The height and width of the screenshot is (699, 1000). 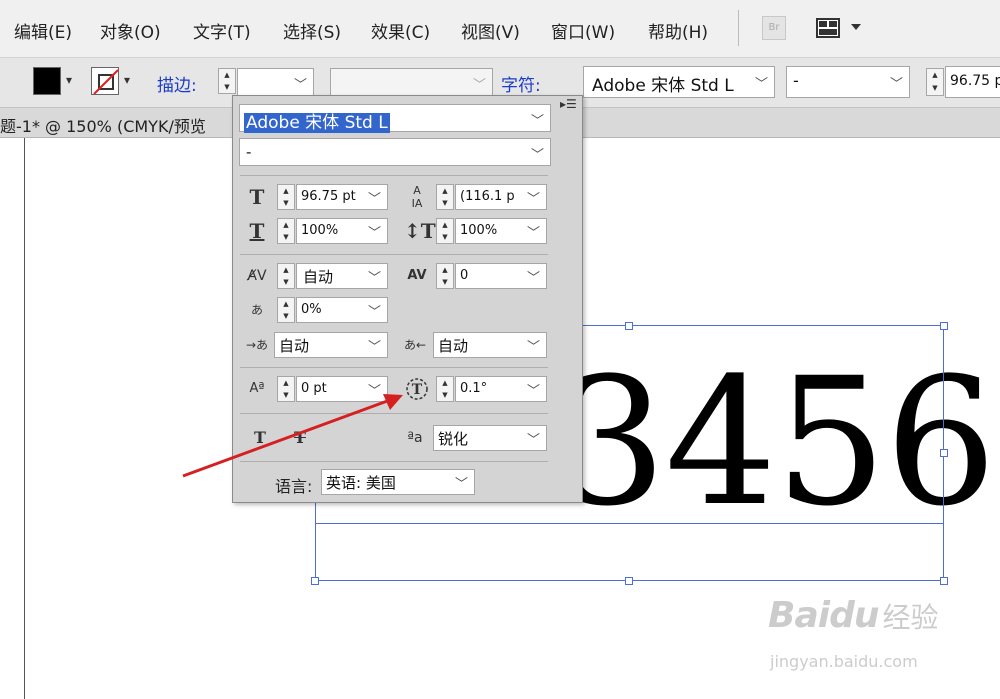 What do you see at coordinates (910, 617) in the screenshot?
I see `watermark-logo-cn: 经验` at bounding box center [910, 617].